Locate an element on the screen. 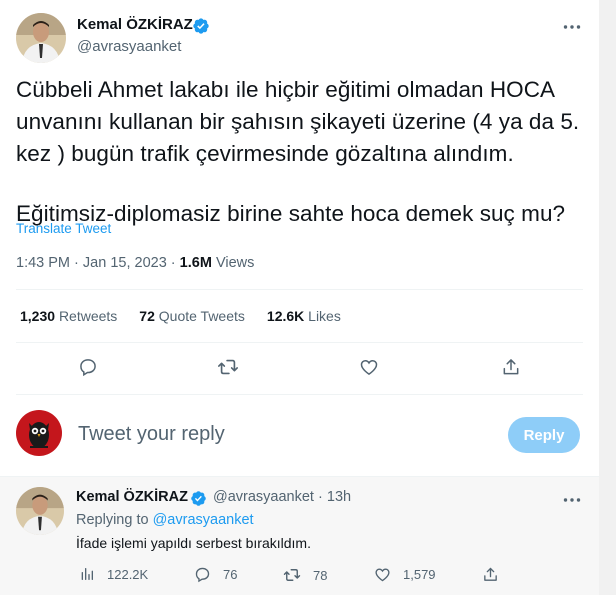 Image resolution: width=616 pixels, height=595 pixels. share-icon is located at coordinates (511, 367).